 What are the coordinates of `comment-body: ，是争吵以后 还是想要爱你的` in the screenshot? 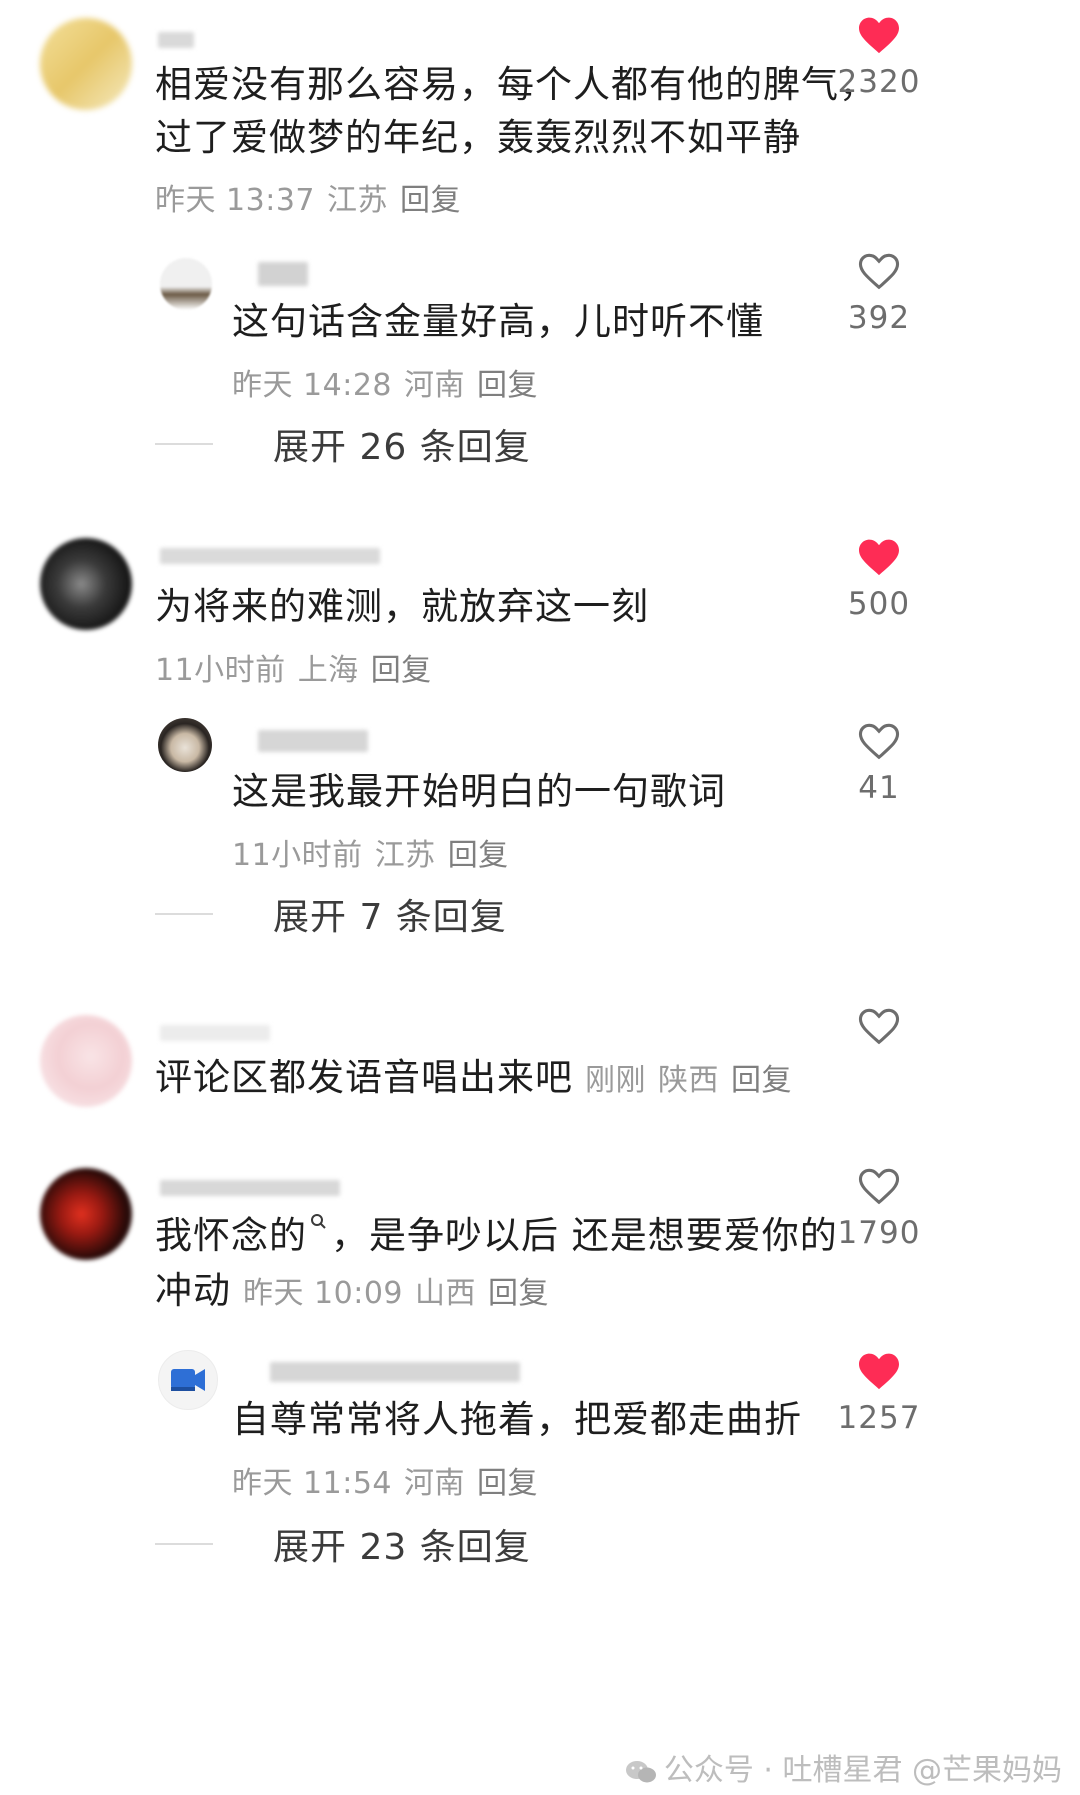 It's located at (584, 1235).